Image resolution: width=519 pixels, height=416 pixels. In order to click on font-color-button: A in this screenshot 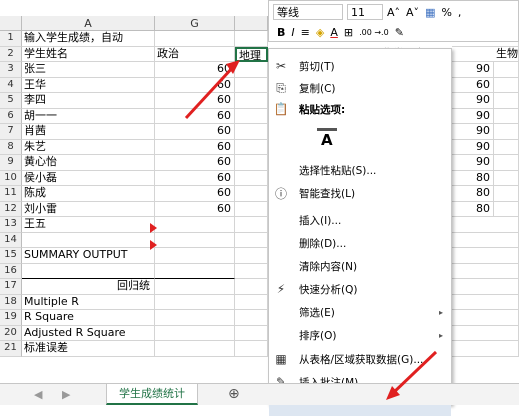, I will do `click(334, 32)`.